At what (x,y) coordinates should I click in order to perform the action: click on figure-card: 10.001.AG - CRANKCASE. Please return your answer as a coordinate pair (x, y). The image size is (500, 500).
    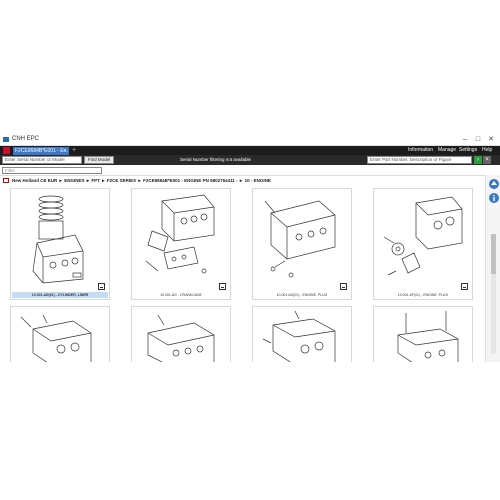
    Looking at the image, I should click on (181, 244).